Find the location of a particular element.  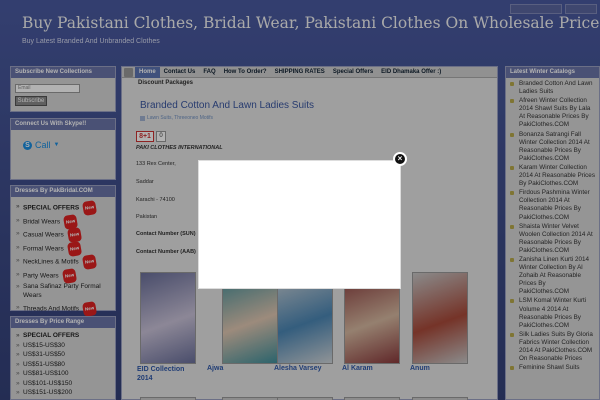

close-icon: × is located at coordinates (400, 159).